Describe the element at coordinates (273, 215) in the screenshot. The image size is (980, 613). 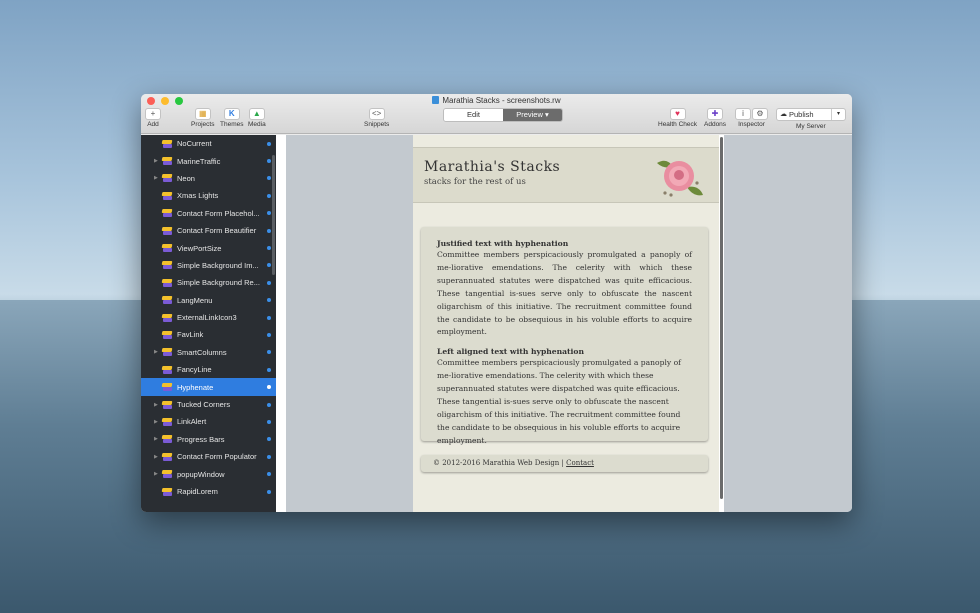
I see `sidebar-scrollbar` at that location.